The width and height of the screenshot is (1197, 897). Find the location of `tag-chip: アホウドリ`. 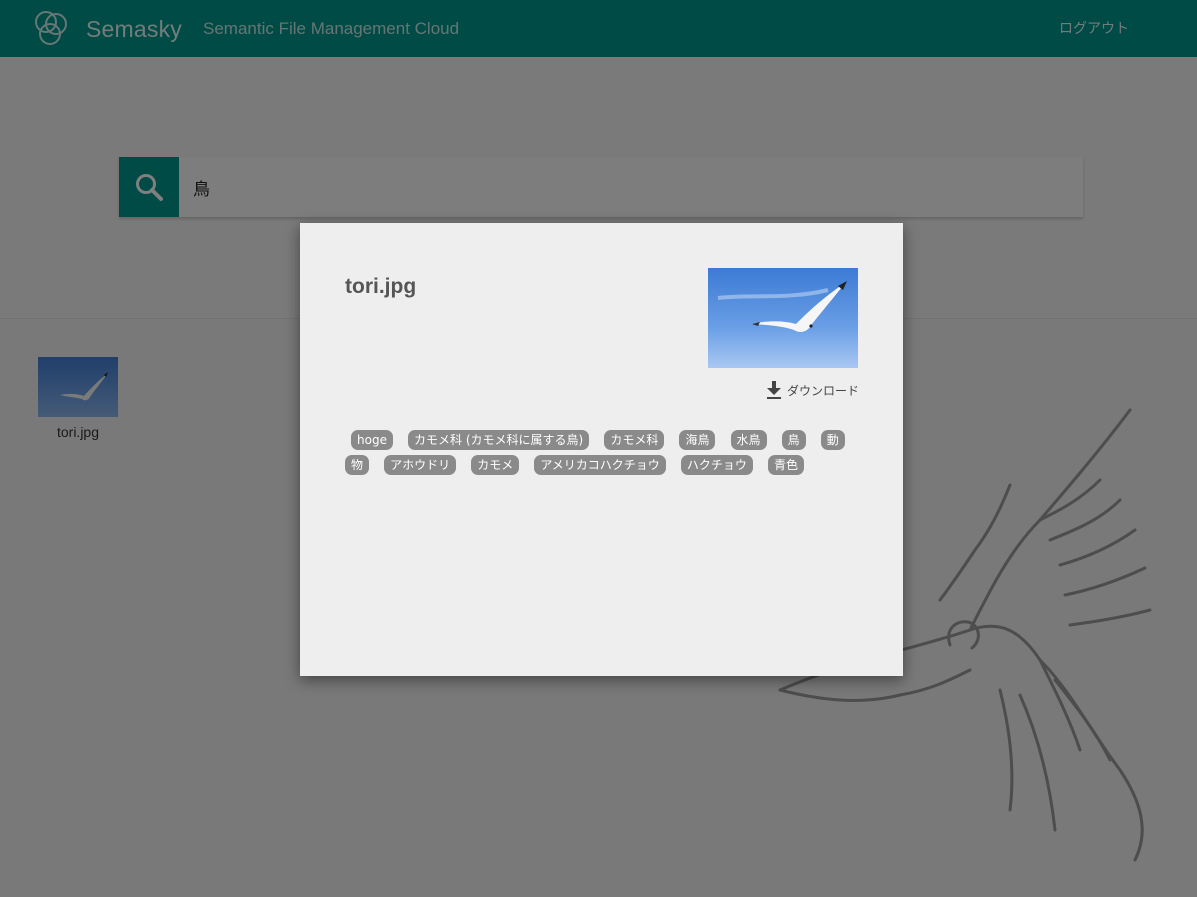

tag-chip: アホウドリ is located at coordinates (420, 465).